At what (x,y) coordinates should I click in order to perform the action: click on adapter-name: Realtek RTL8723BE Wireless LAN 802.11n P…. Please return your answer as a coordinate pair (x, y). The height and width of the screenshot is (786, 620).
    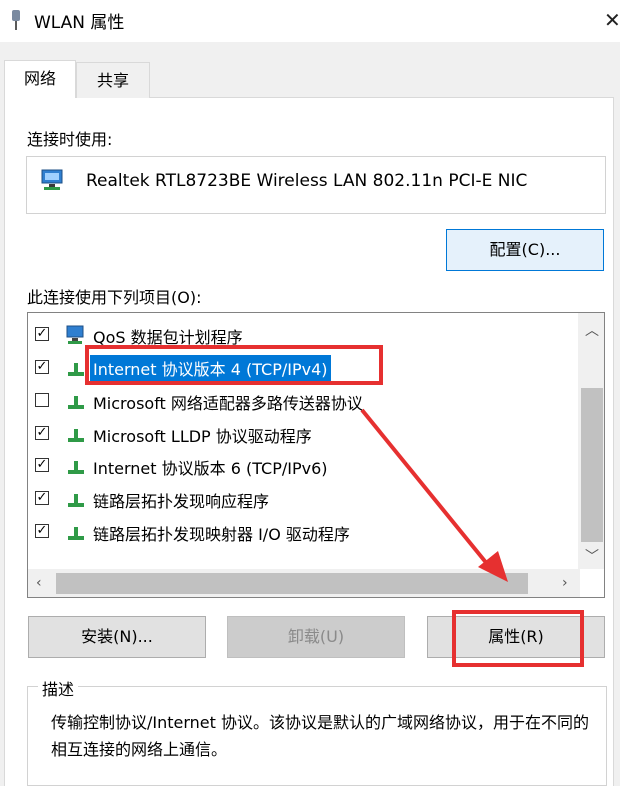
    Looking at the image, I should click on (307, 181).